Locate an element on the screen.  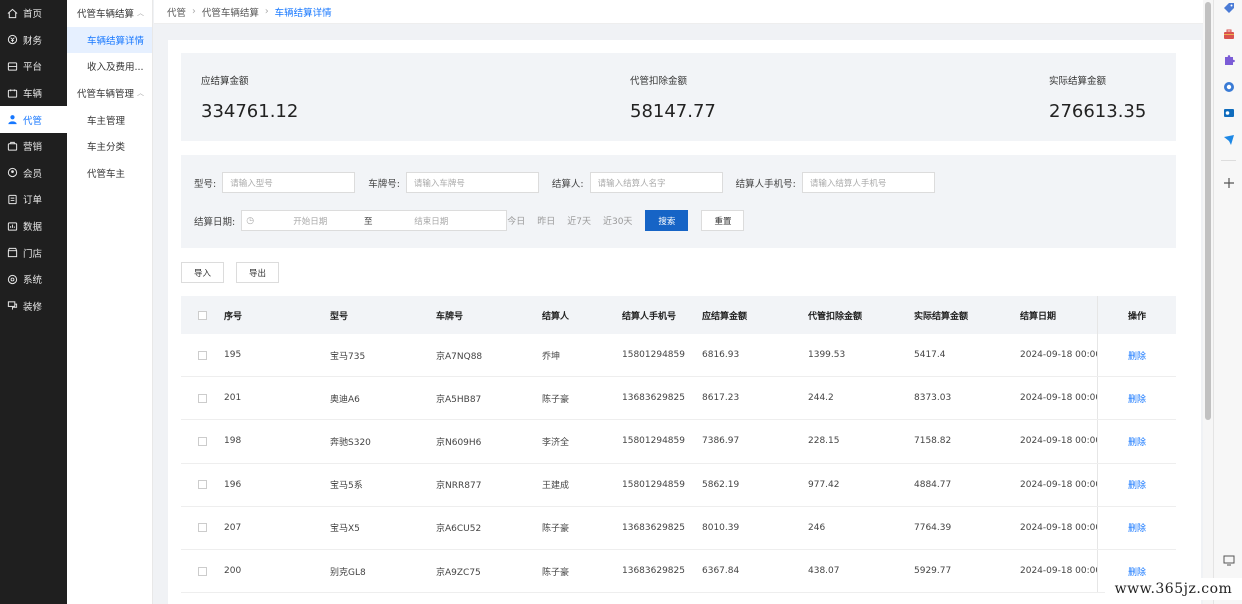
nav-item-system: 系统 is located at coordinates (33, 279).